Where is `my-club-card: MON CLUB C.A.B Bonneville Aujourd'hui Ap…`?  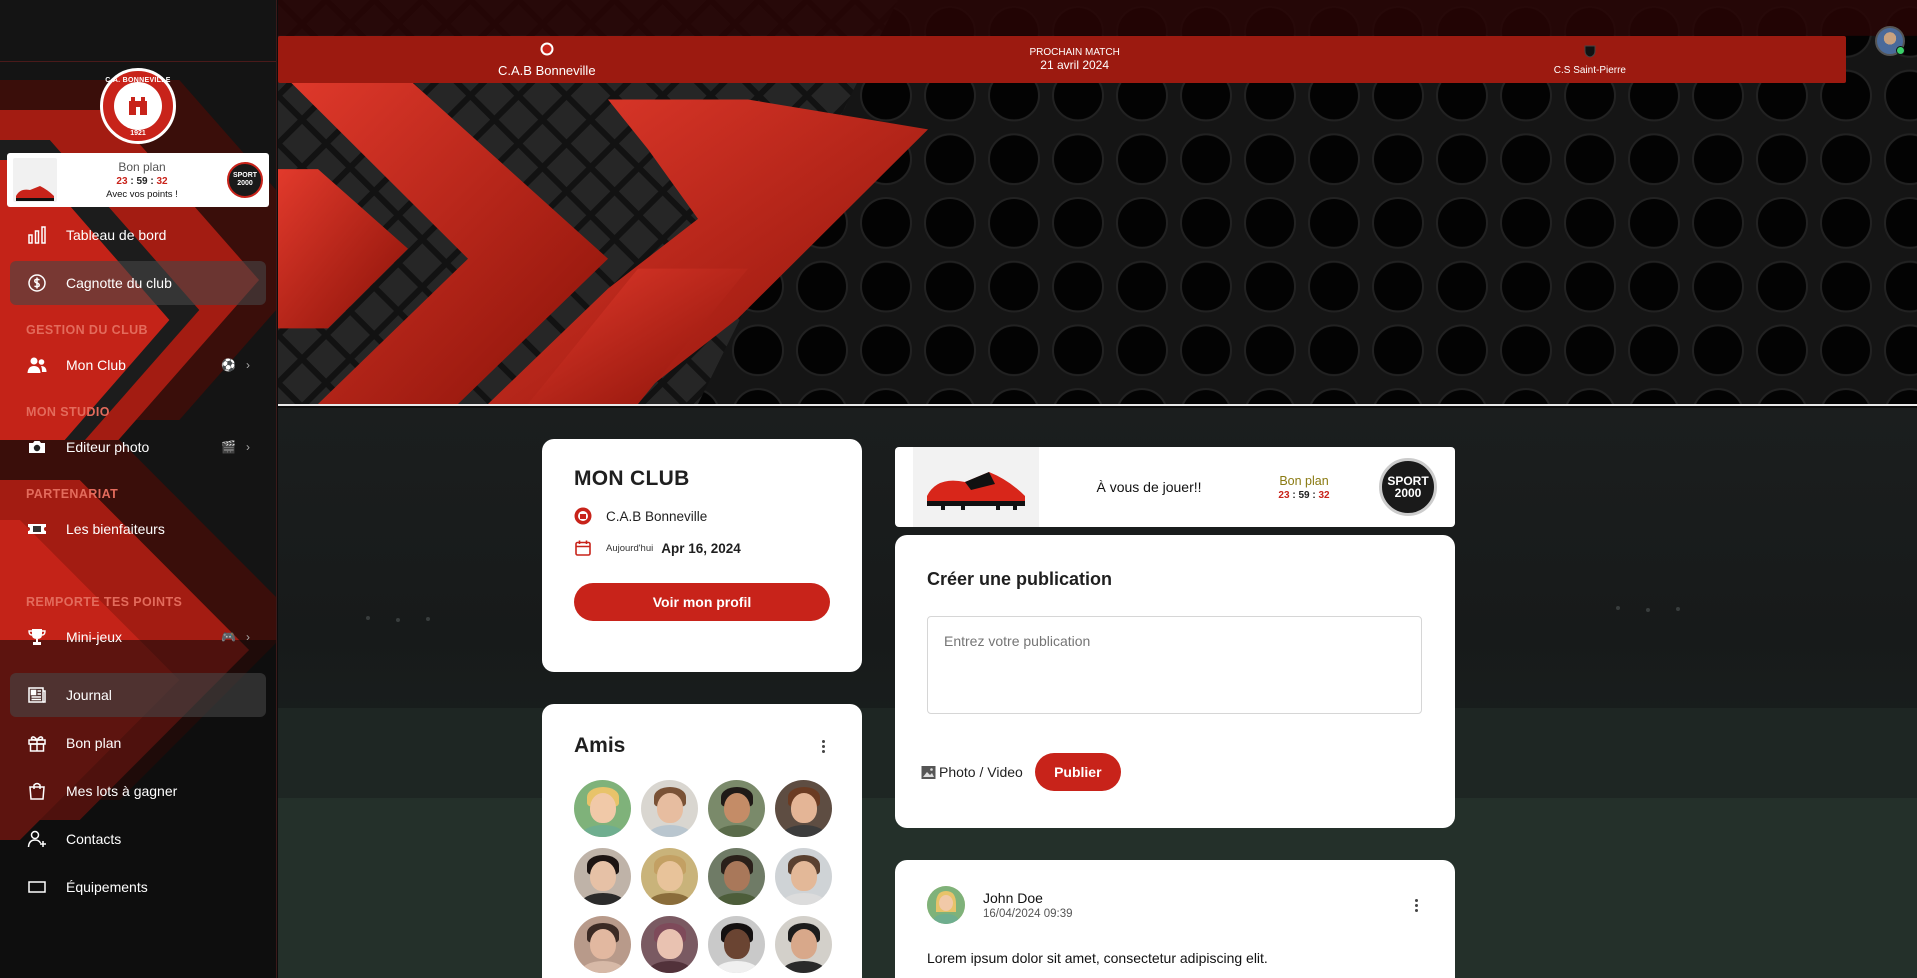
my-club-card: MON CLUB C.A.B Bonneville Aujourd'hui Ap… is located at coordinates (702, 555).